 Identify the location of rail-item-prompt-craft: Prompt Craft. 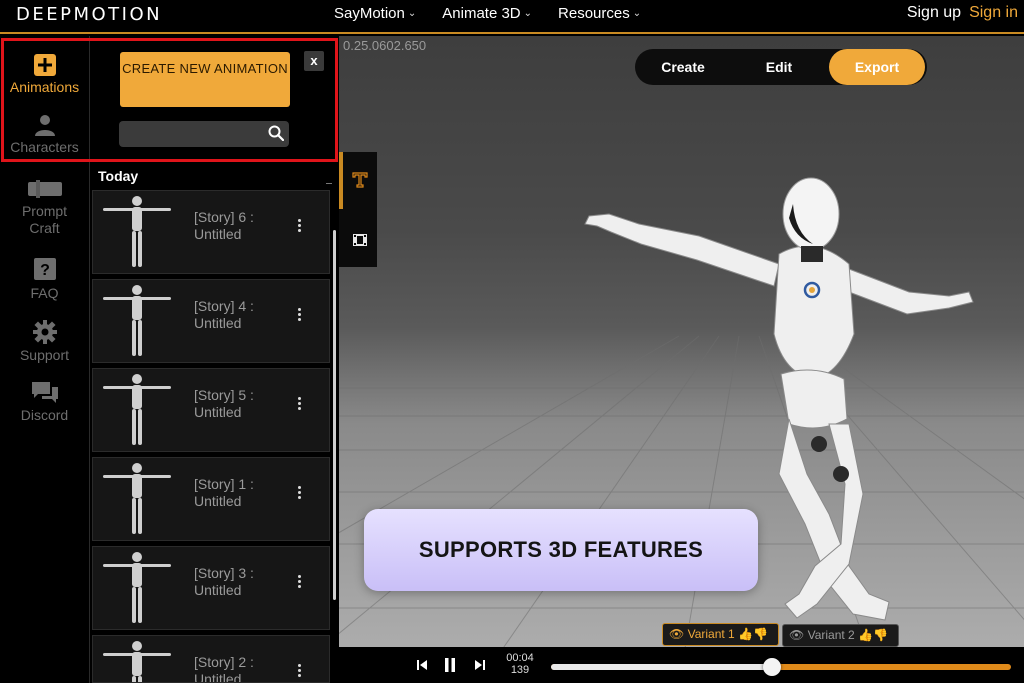
(44, 207).